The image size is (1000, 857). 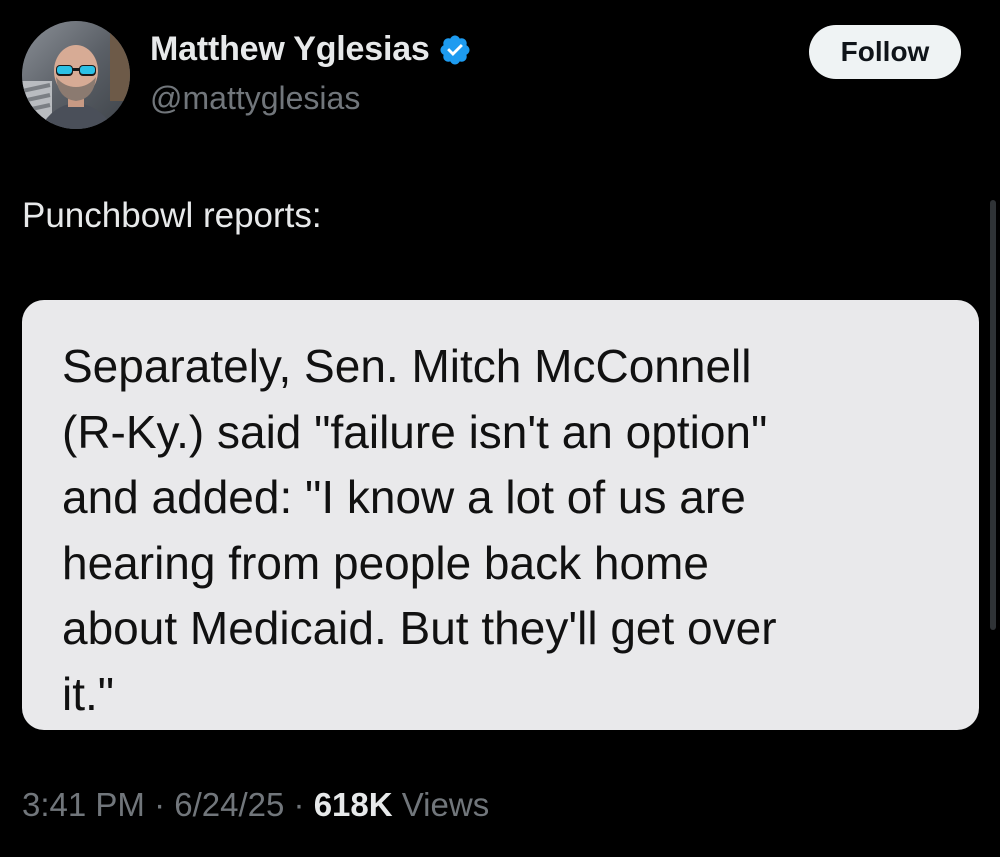 I want to click on avatar-photo-icon, so click(x=76, y=75).